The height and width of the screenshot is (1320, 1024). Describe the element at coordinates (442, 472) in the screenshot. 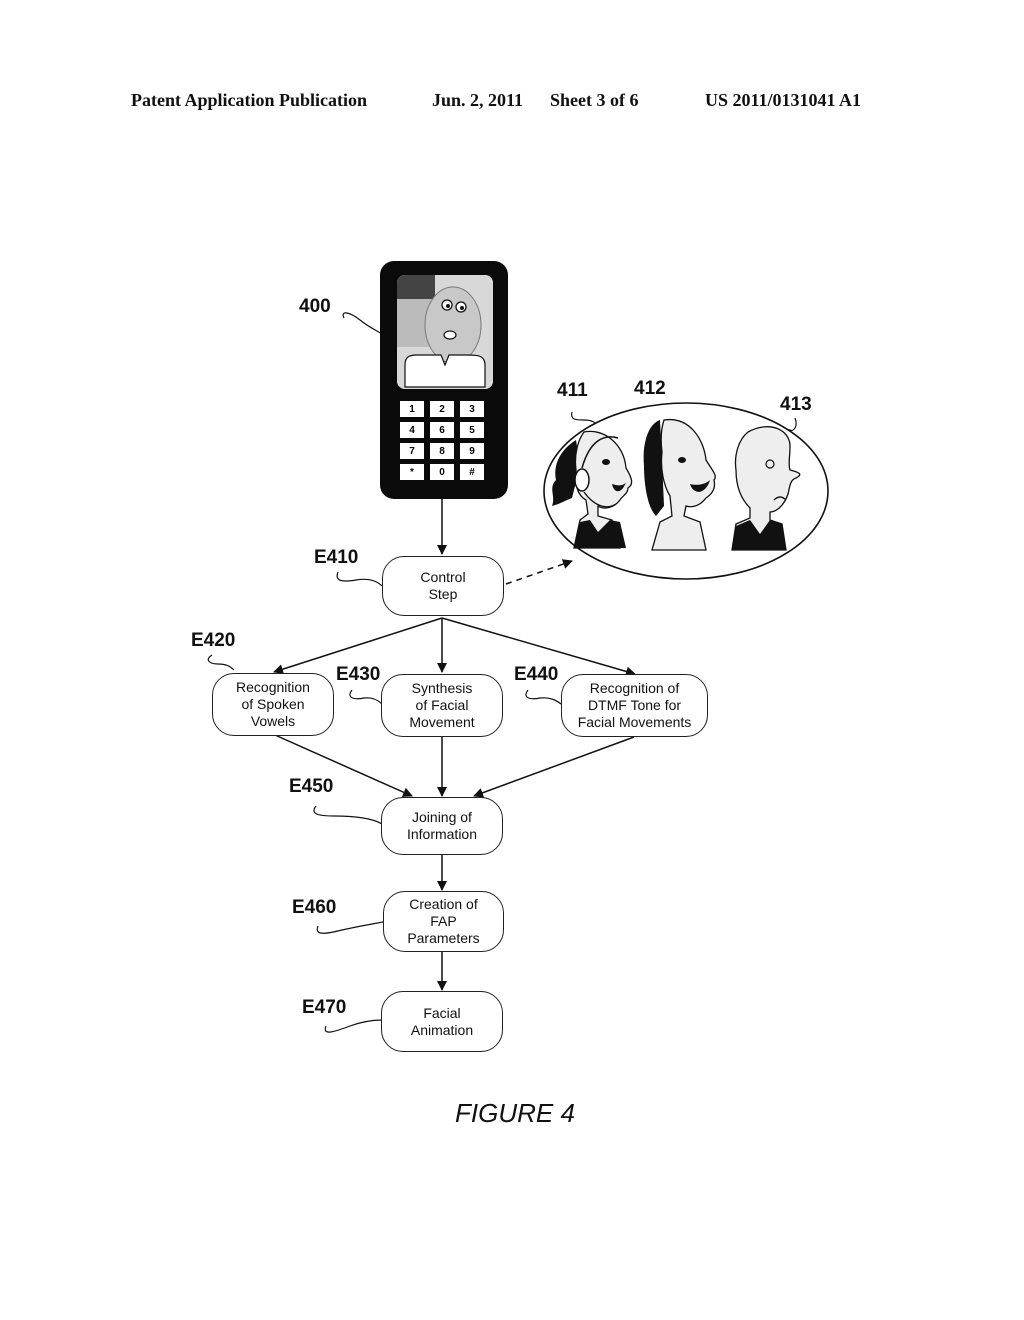

I see `key-0: 0` at that location.